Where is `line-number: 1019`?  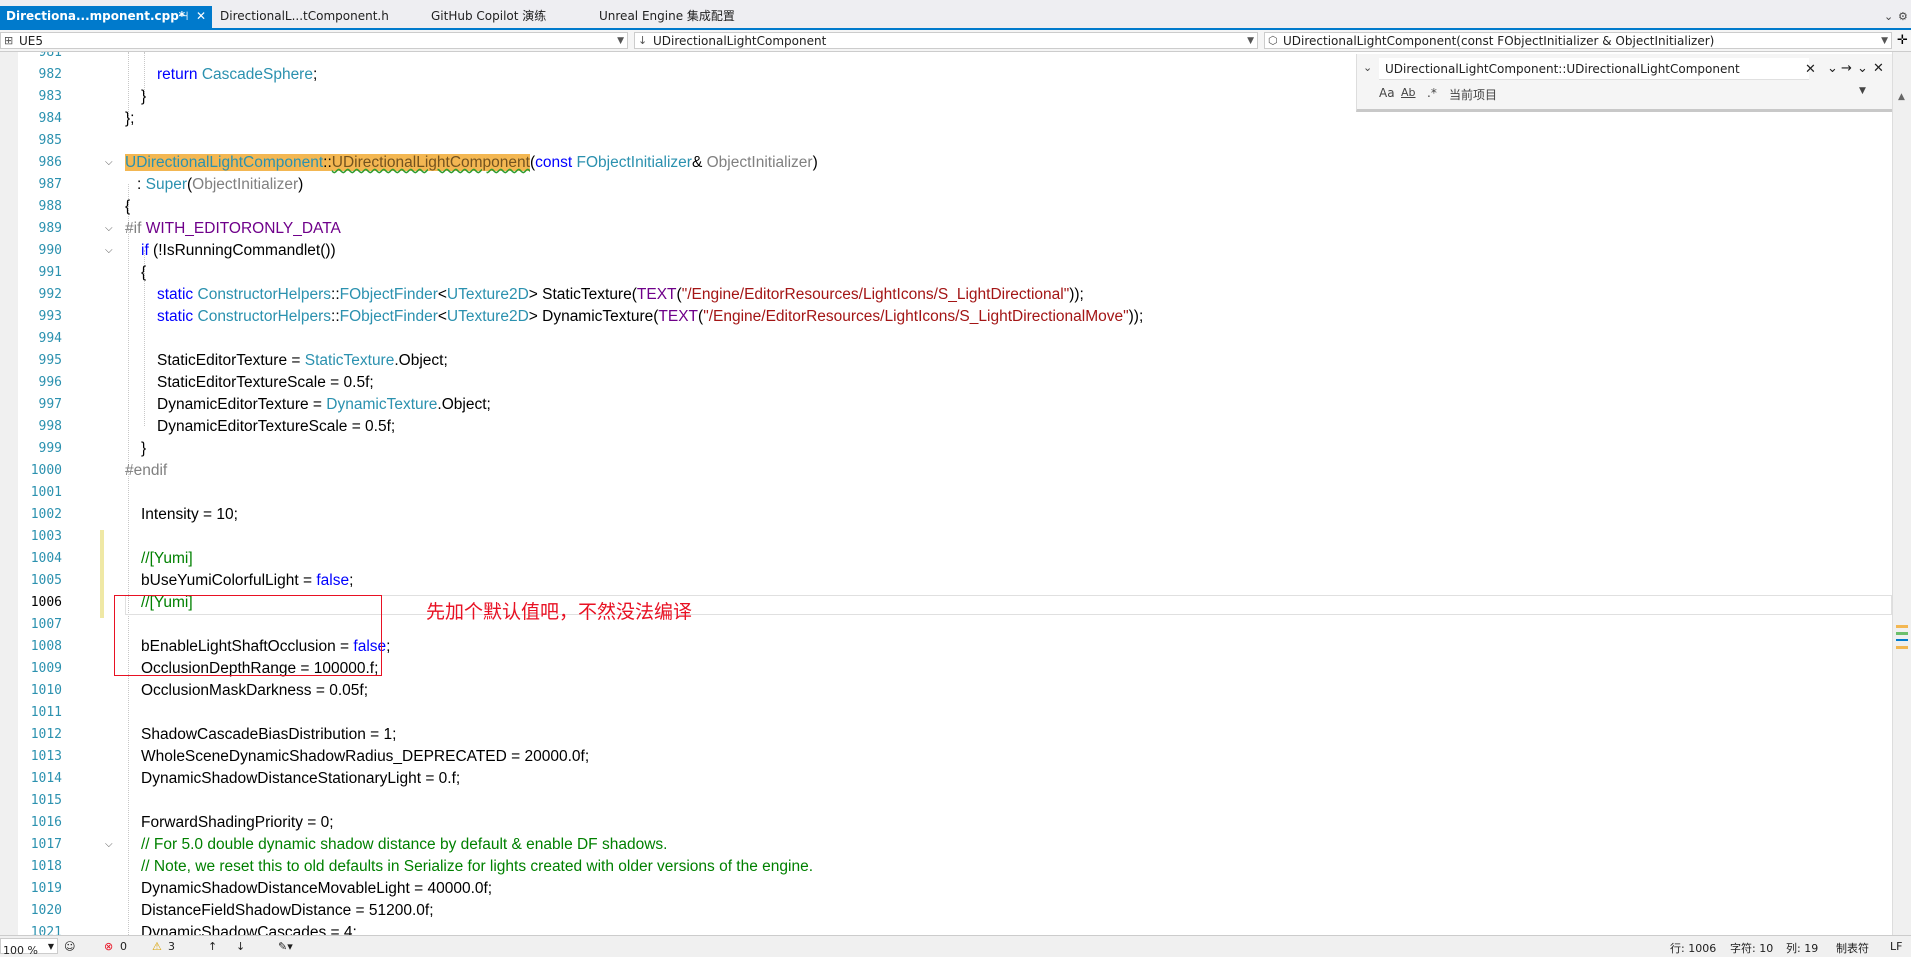 line-number: 1019 is located at coordinates (46, 888).